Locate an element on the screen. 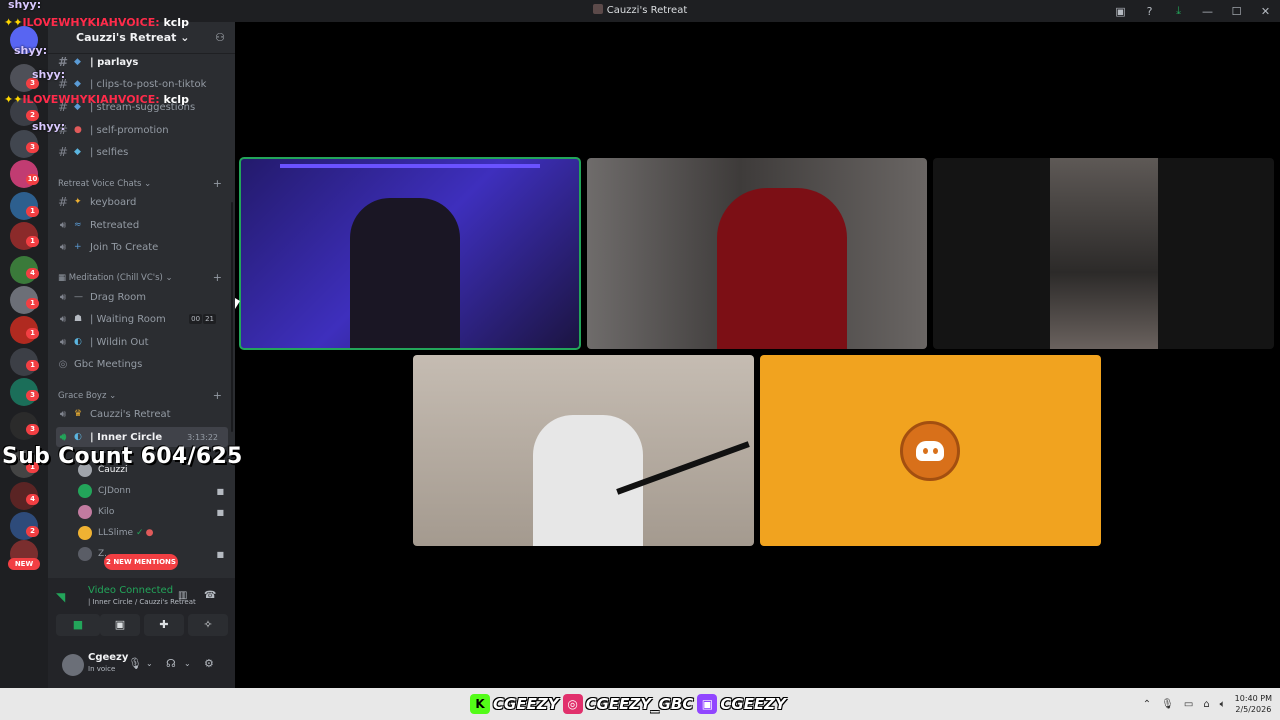 This screenshot has width=1280, height=720. chat-overlay-line: ✦✦ILOVEWHYKIAHVOICE: kclp is located at coordinates (96, 22).